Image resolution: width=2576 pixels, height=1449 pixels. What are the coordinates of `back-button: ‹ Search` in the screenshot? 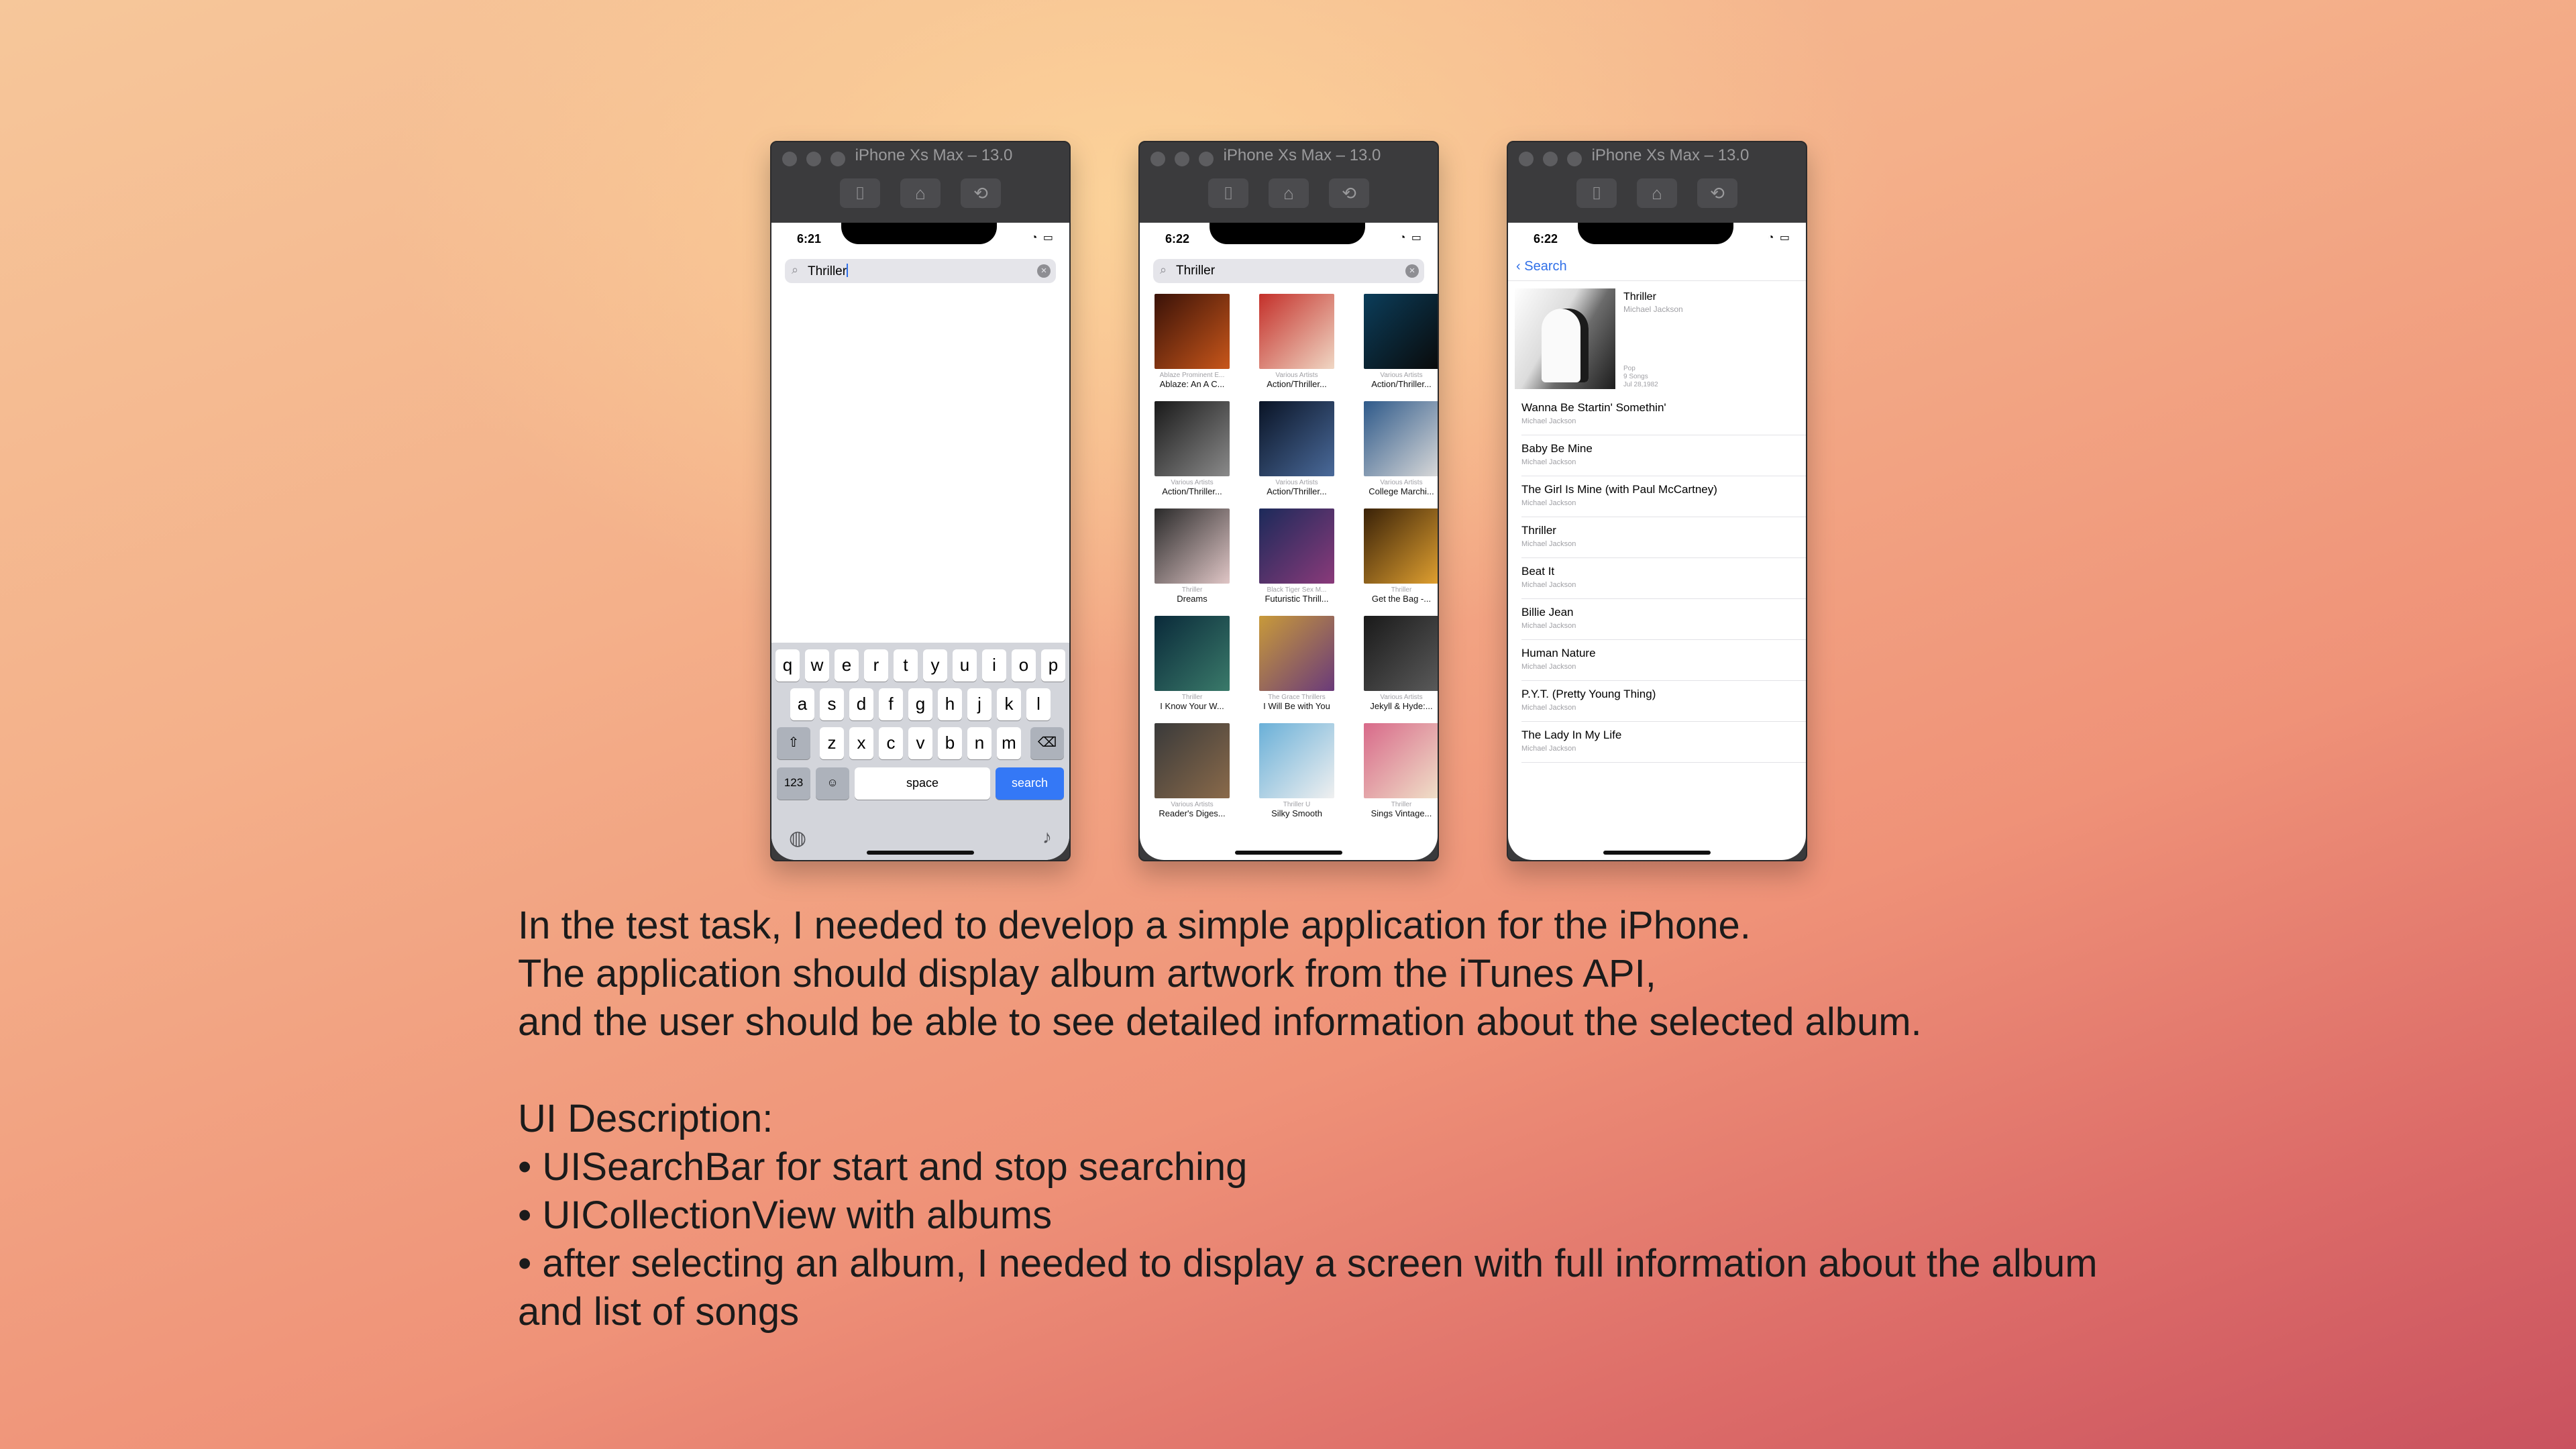 It's located at (1541, 266).